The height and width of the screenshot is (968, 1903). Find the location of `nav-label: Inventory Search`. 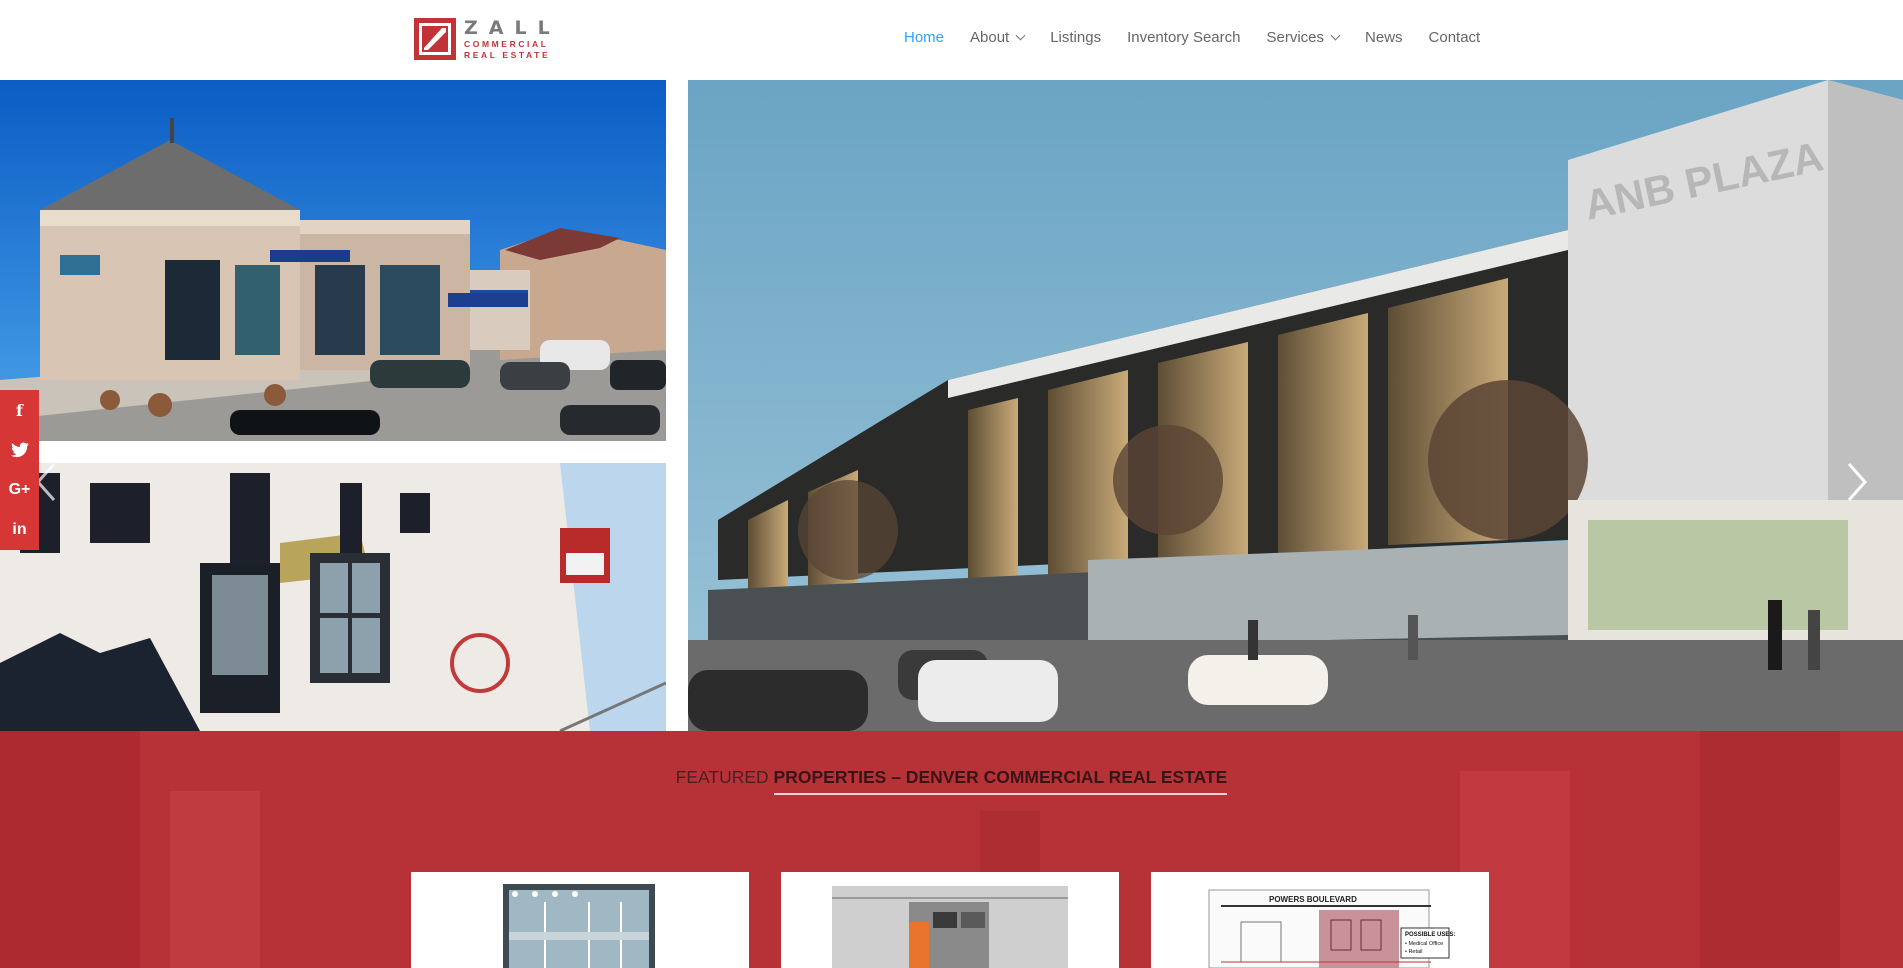

nav-label: Inventory Search is located at coordinates (1184, 37).